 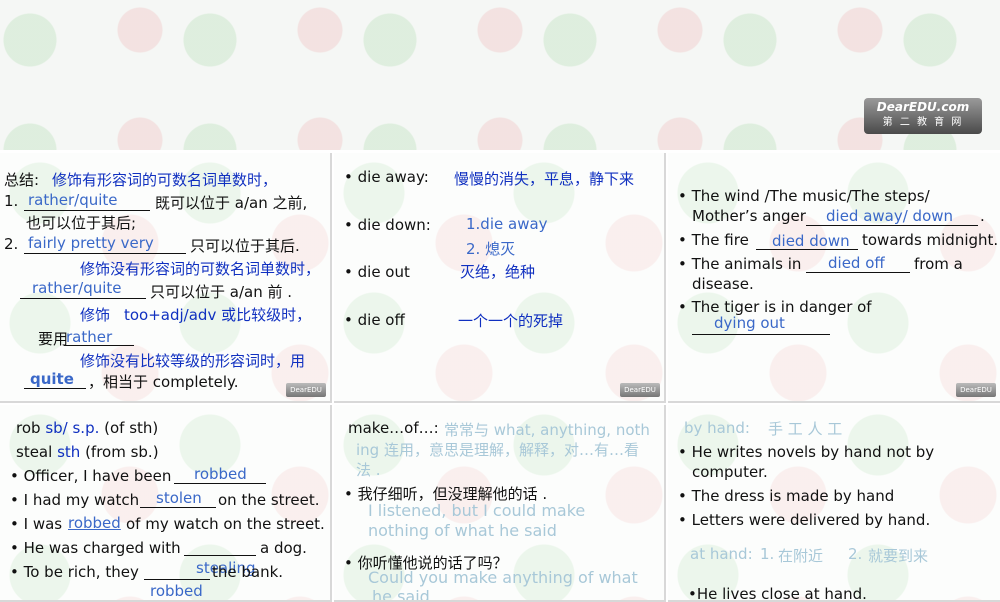 I want to click on row2-term-text: die down:, so click(x=394, y=225).